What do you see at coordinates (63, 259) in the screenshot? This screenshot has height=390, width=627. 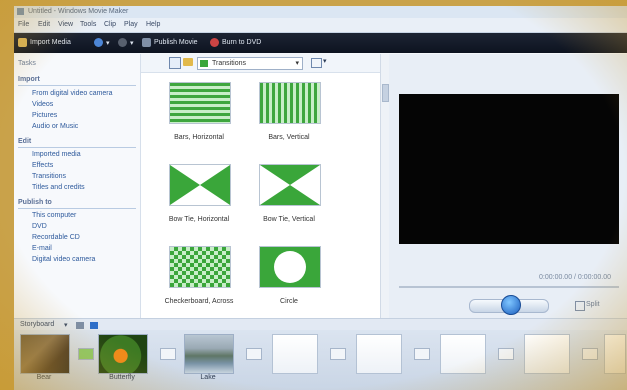 I see `task-digital-camera: Digital video camera` at bounding box center [63, 259].